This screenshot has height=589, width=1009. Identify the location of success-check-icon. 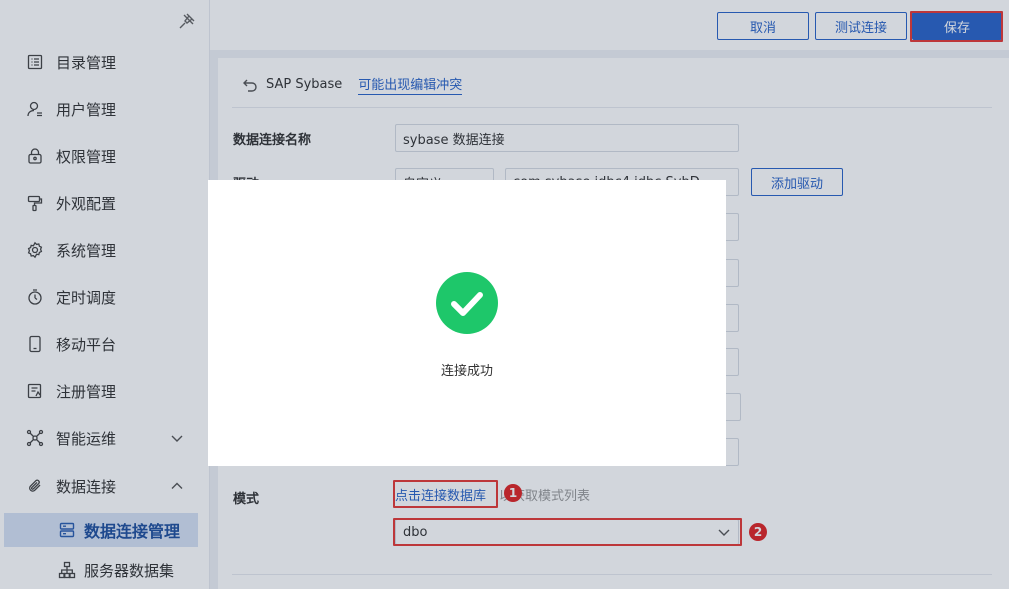
(467, 303).